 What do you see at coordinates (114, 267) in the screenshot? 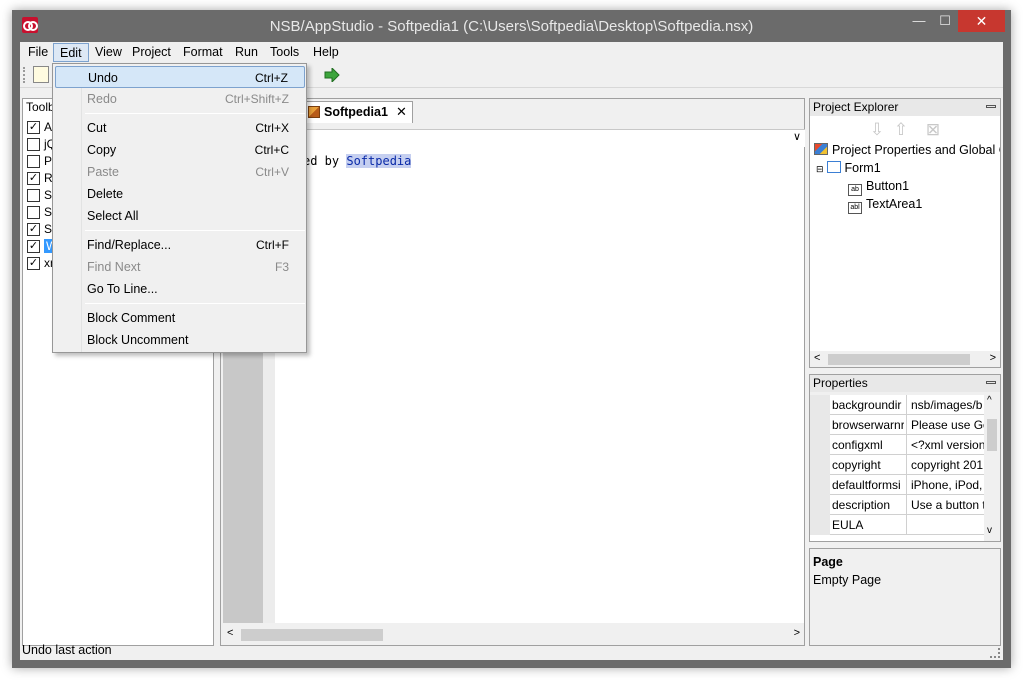
I see `menu-item-label: Find Next` at bounding box center [114, 267].